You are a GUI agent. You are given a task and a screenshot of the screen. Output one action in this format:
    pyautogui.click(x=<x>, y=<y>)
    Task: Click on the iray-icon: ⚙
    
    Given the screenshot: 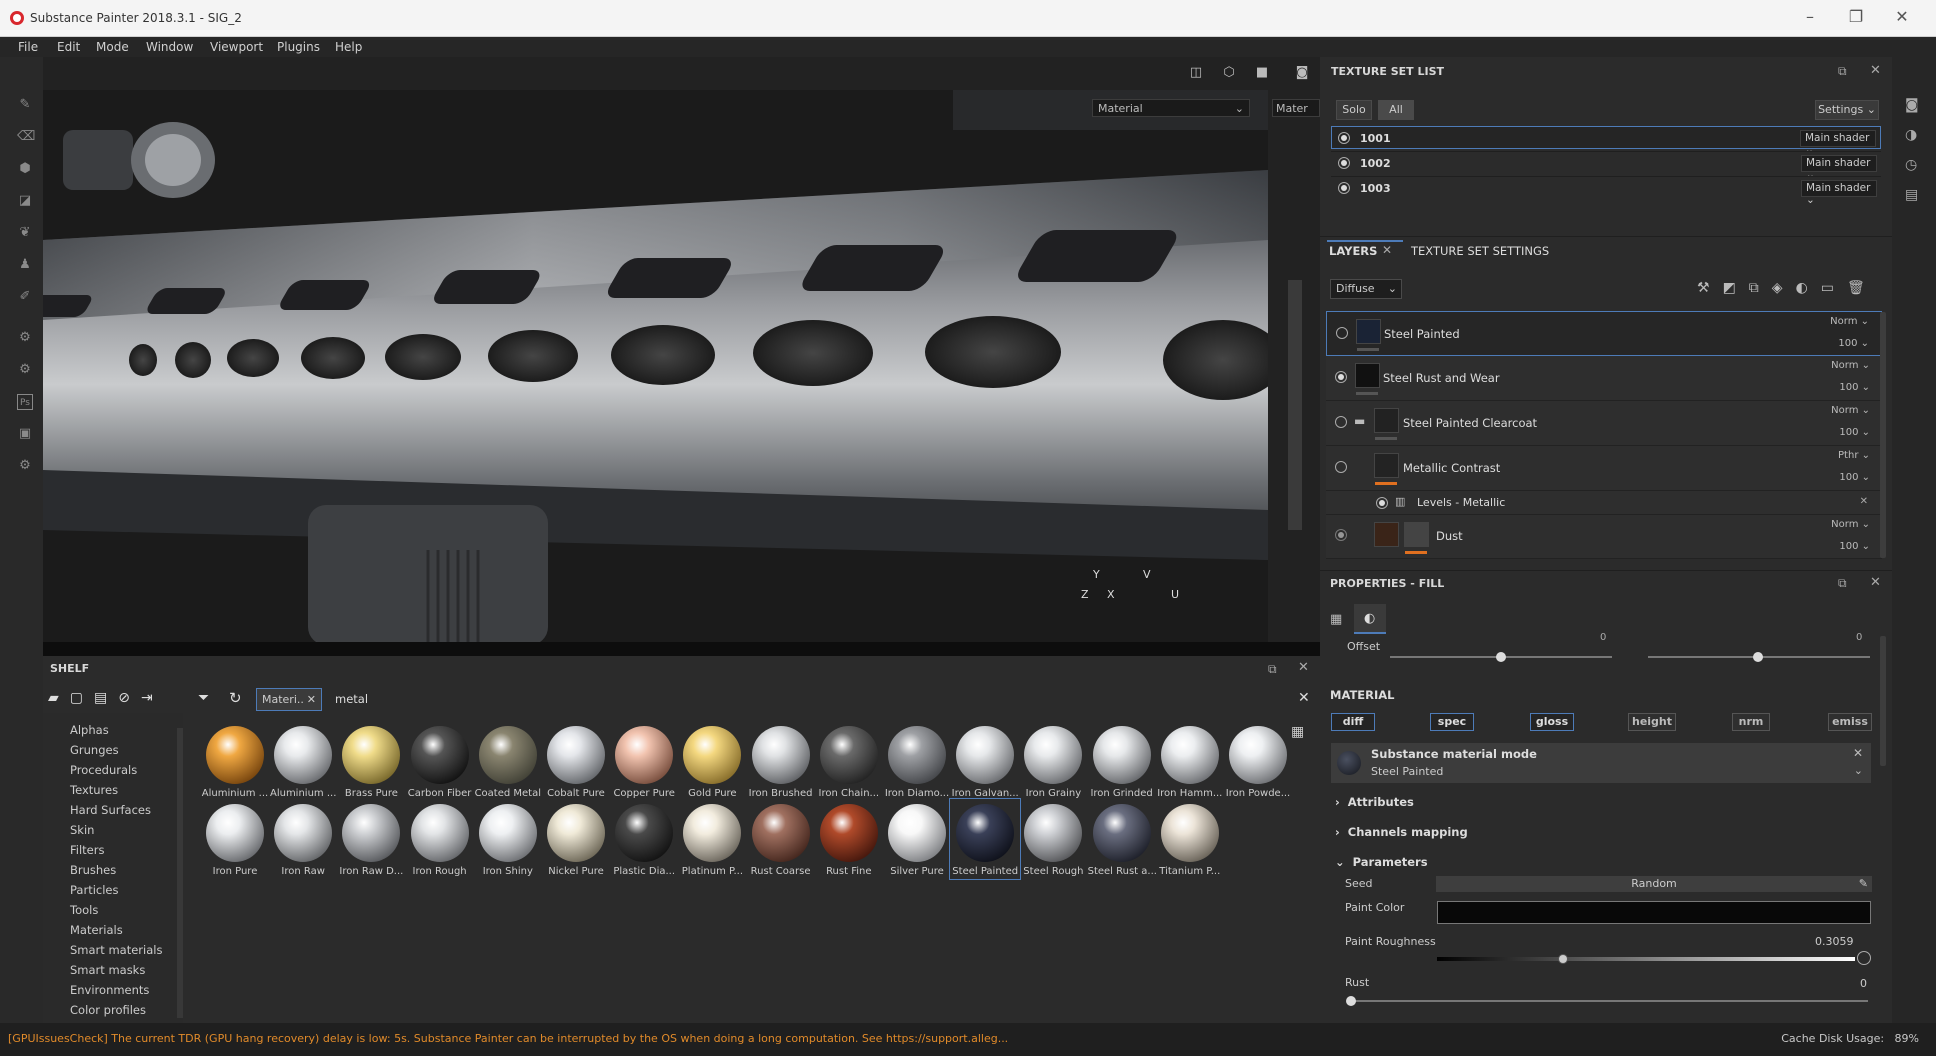 What is the action you would take?
    pyautogui.click(x=25, y=370)
    